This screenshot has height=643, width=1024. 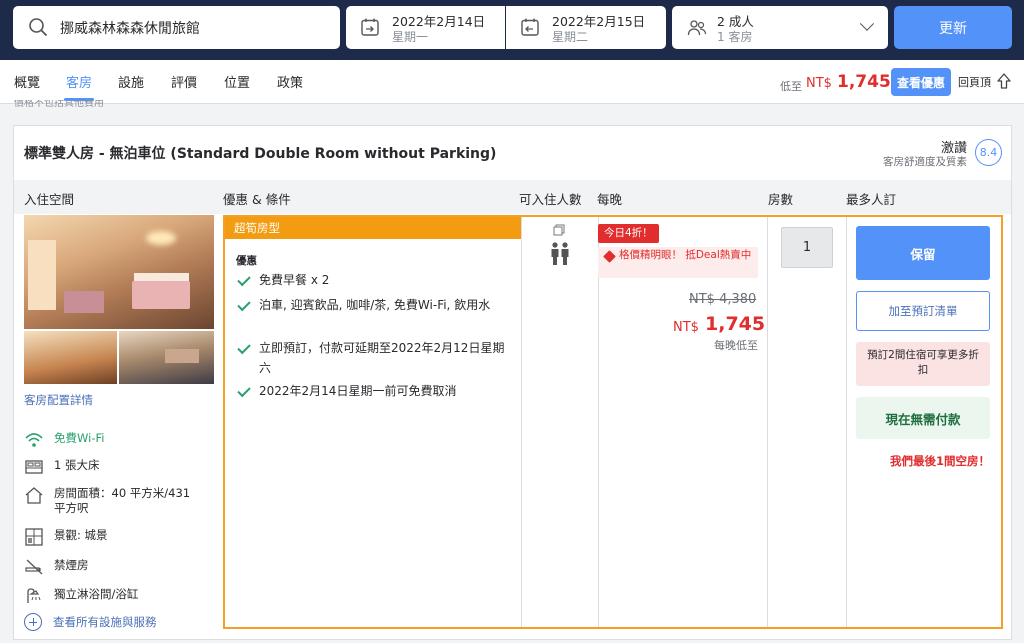 I want to click on shower-icon, so click(x=34, y=595).